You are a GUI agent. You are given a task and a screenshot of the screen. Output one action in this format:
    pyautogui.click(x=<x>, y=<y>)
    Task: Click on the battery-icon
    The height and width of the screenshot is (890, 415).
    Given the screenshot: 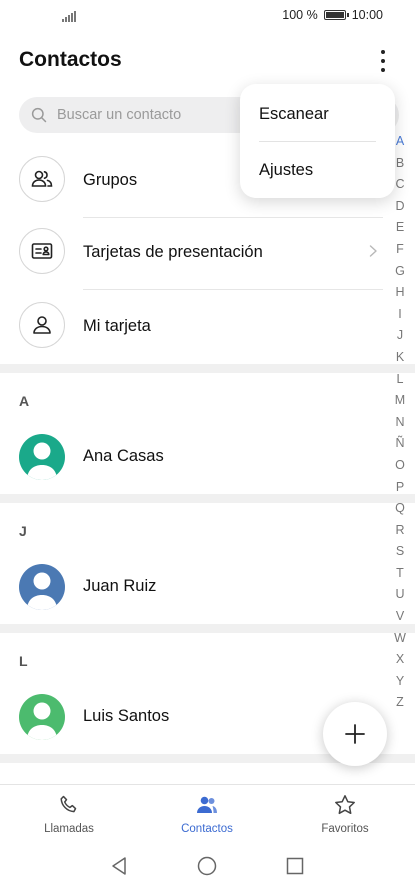 What is the action you would take?
    pyautogui.click(x=336, y=15)
    